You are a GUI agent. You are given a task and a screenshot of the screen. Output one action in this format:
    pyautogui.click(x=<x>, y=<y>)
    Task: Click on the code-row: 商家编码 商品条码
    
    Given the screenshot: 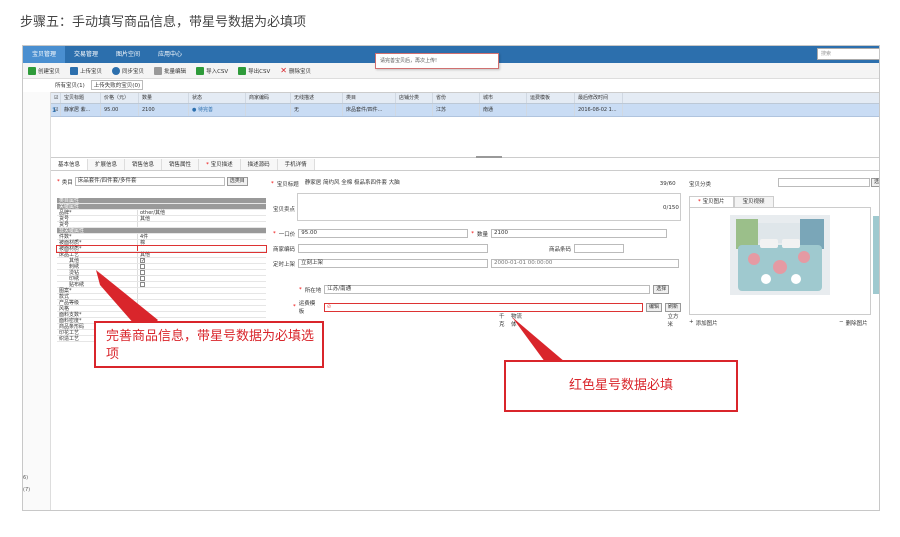 What is the action you would take?
    pyautogui.click(x=449, y=248)
    